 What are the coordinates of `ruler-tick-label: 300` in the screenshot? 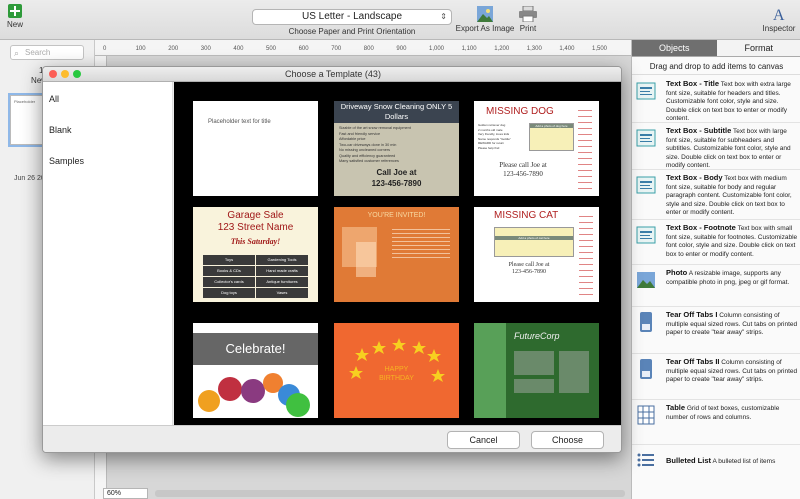 It's located at (205, 49).